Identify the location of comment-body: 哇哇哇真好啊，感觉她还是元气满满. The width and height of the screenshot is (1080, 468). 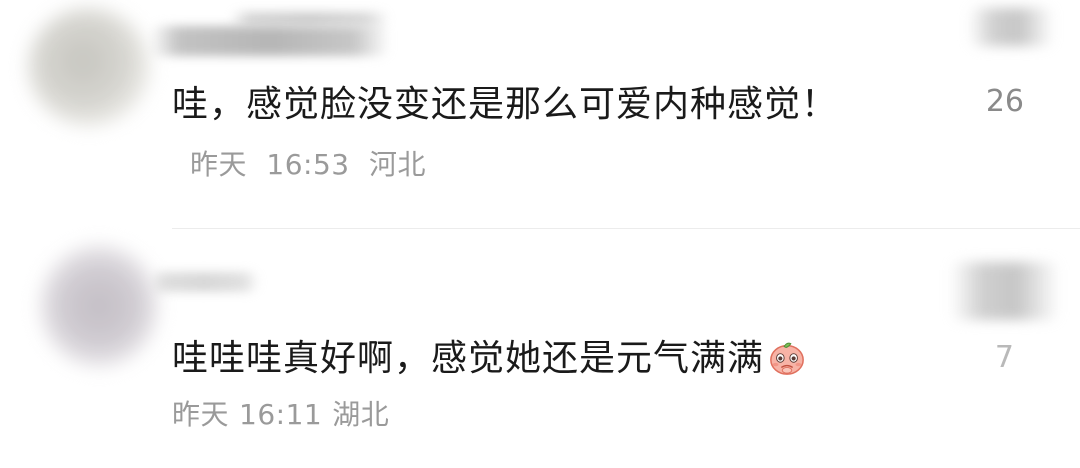
(468, 358).